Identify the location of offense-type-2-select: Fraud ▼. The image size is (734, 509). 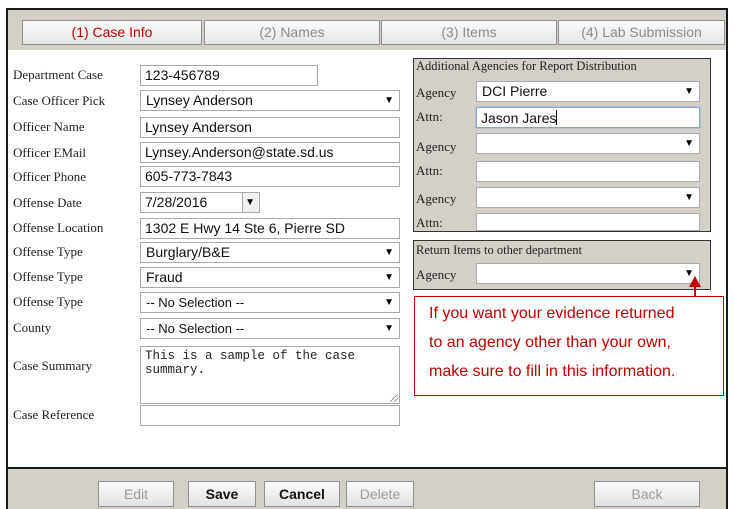
(270, 277).